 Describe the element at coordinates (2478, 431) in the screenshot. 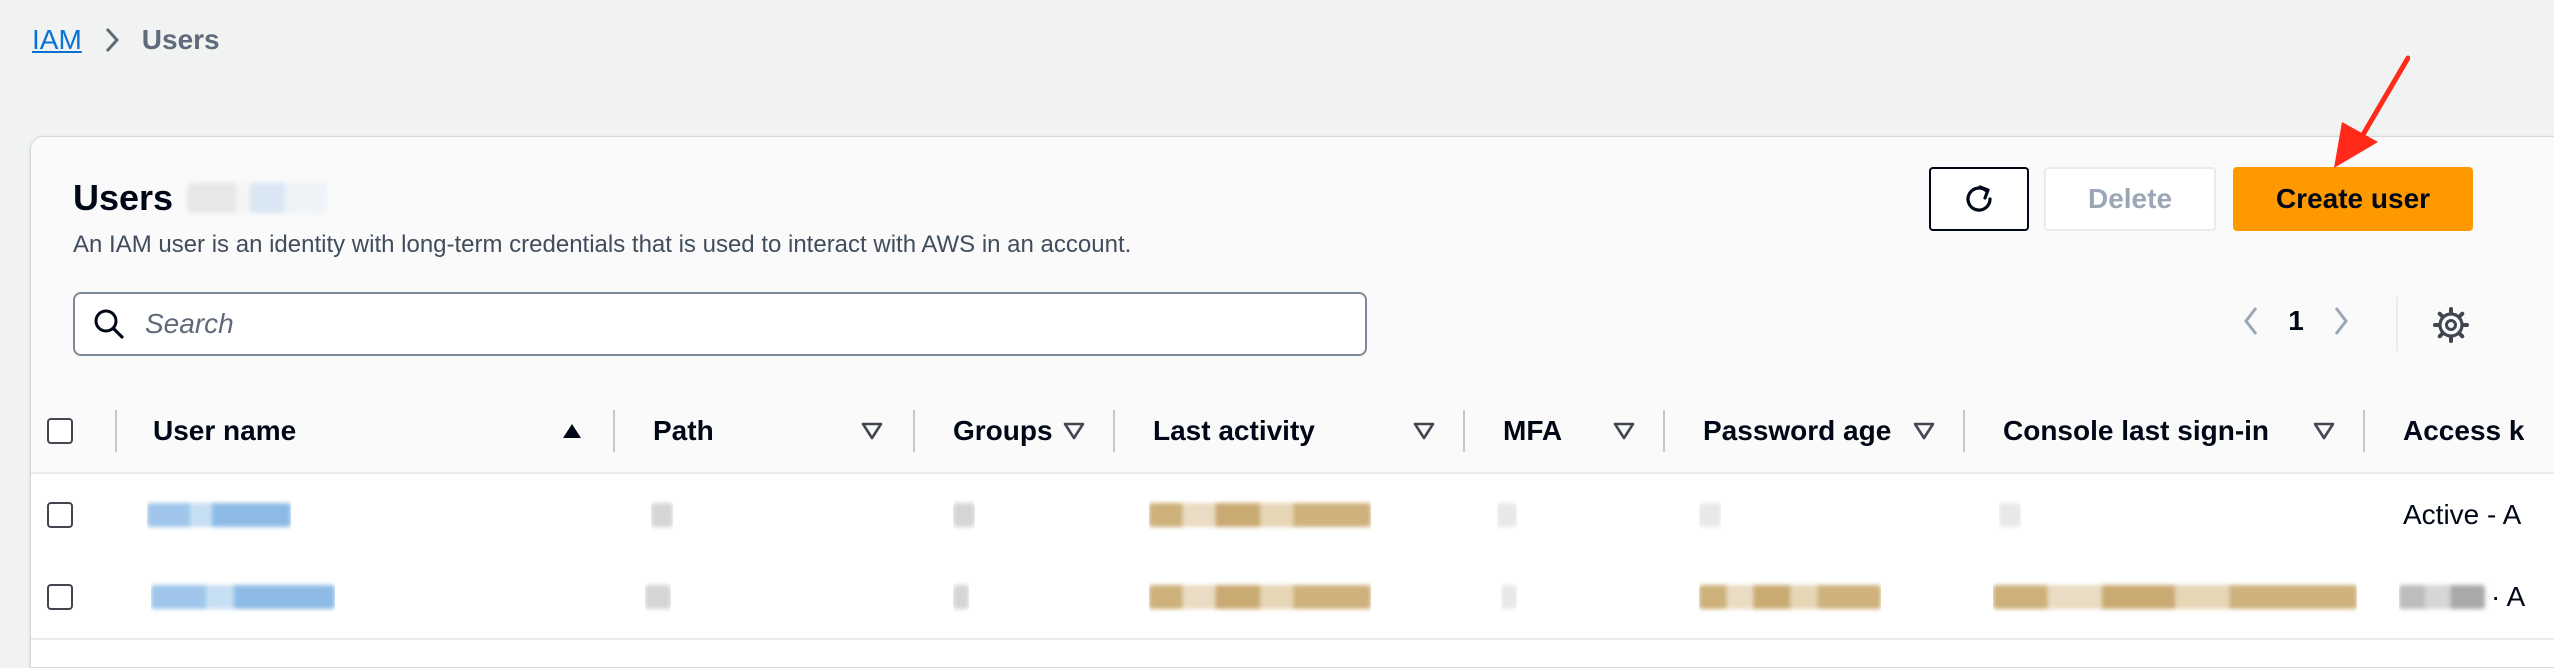

I see `column-header-access-key: Access k` at that location.